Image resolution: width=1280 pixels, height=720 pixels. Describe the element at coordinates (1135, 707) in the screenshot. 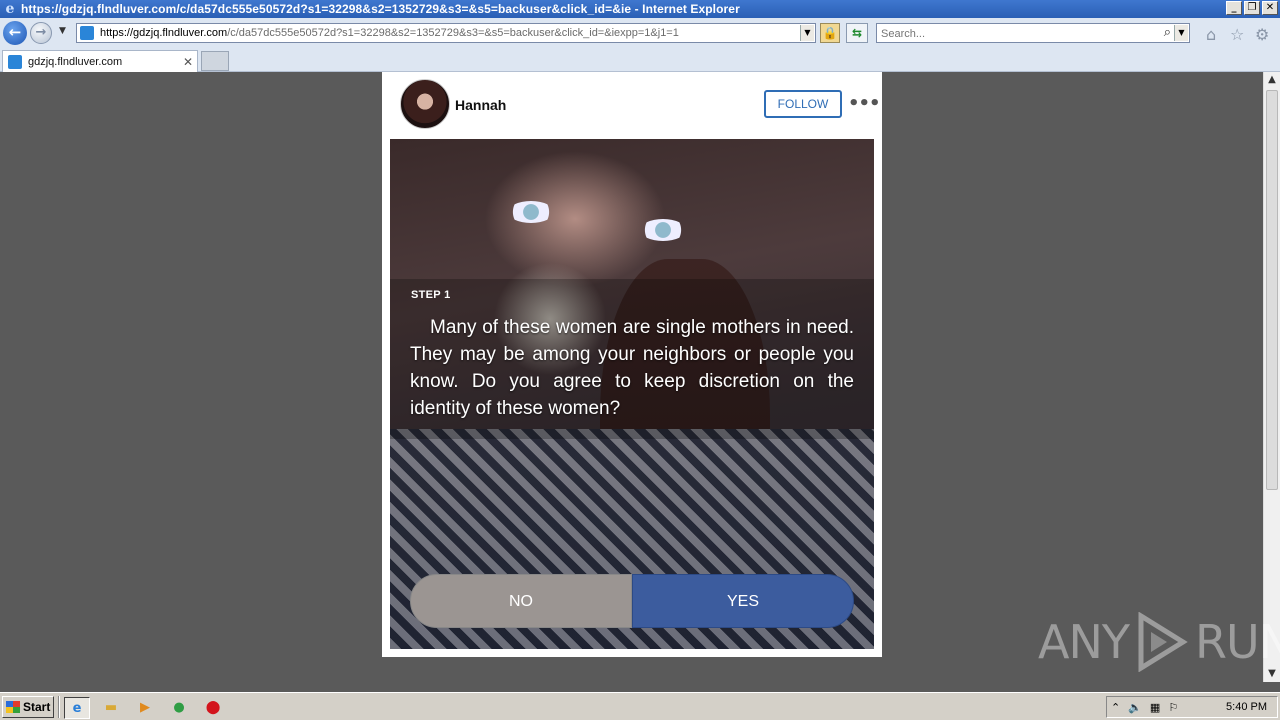

I see `volume-icon: 🔈` at that location.